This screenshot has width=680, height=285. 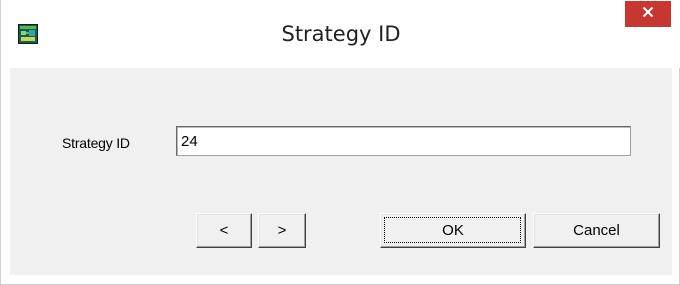 I want to click on next-button-label: >, so click(x=282, y=230).